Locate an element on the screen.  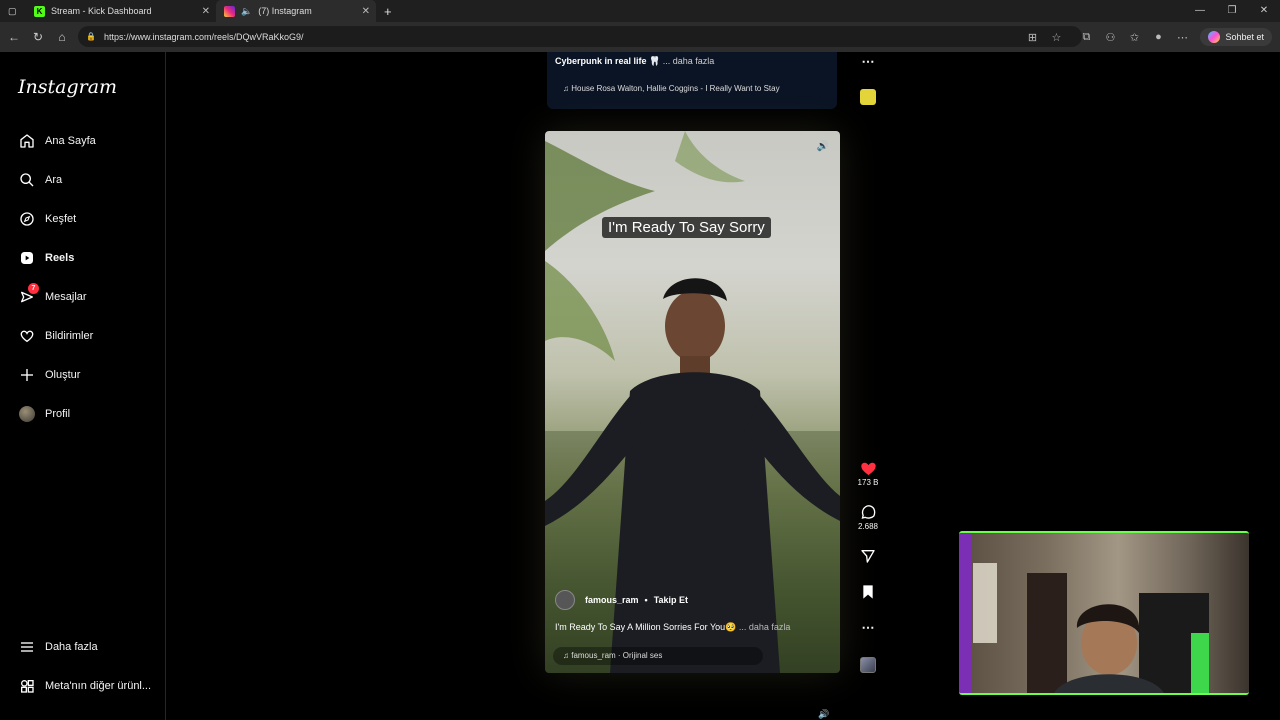
video-overlay-text: I'm Ready To Say Sorry is located at coordinates (686, 227).